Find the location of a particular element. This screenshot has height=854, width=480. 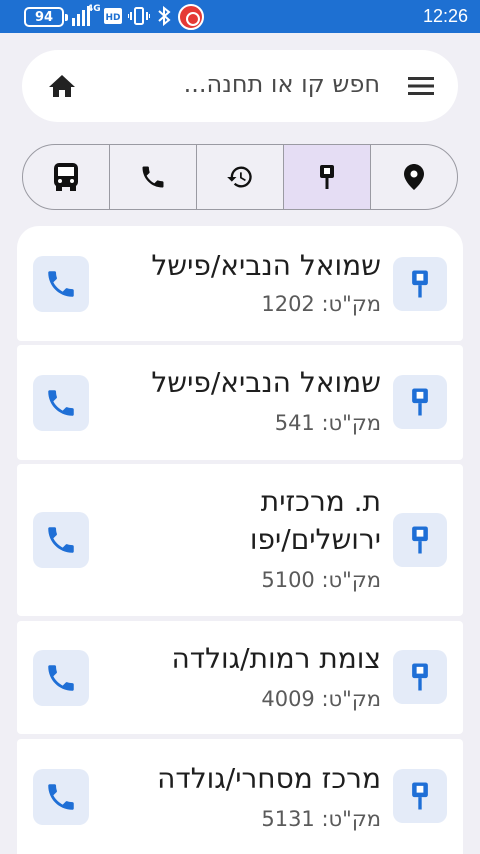

tab-lines is located at coordinates (66, 177).